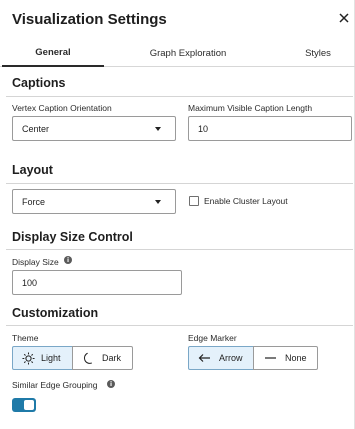 This screenshot has width=355, height=429. What do you see at coordinates (55, 313) in the screenshot?
I see `customization-section-title: Customization` at bounding box center [55, 313].